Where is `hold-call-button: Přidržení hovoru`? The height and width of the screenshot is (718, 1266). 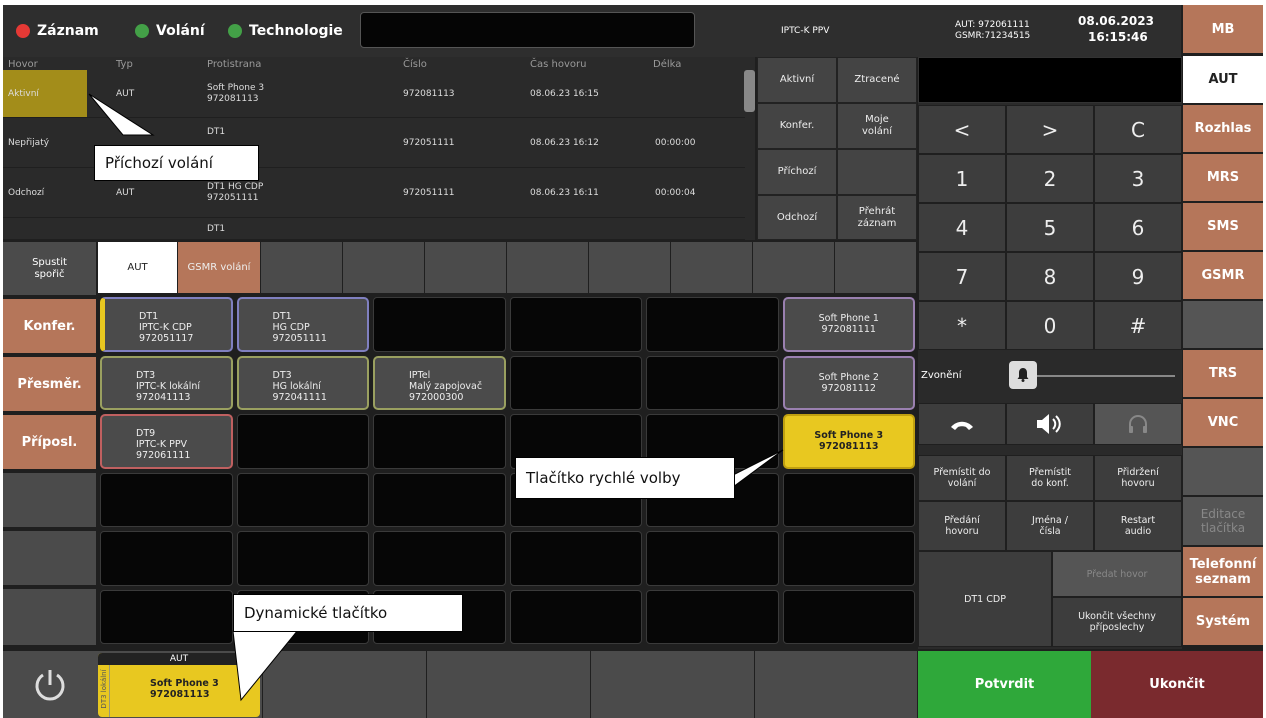 hold-call-button: Přidržení hovoru is located at coordinates (1138, 478).